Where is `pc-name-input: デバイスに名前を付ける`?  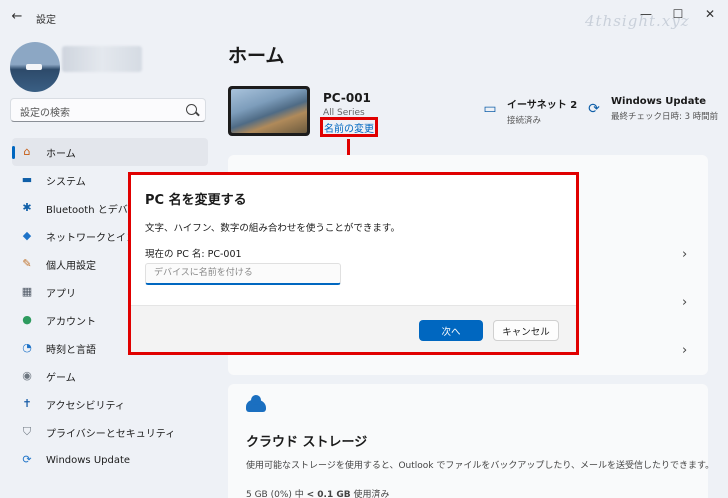 pc-name-input: デバイスに名前を付ける is located at coordinates (243, 274).